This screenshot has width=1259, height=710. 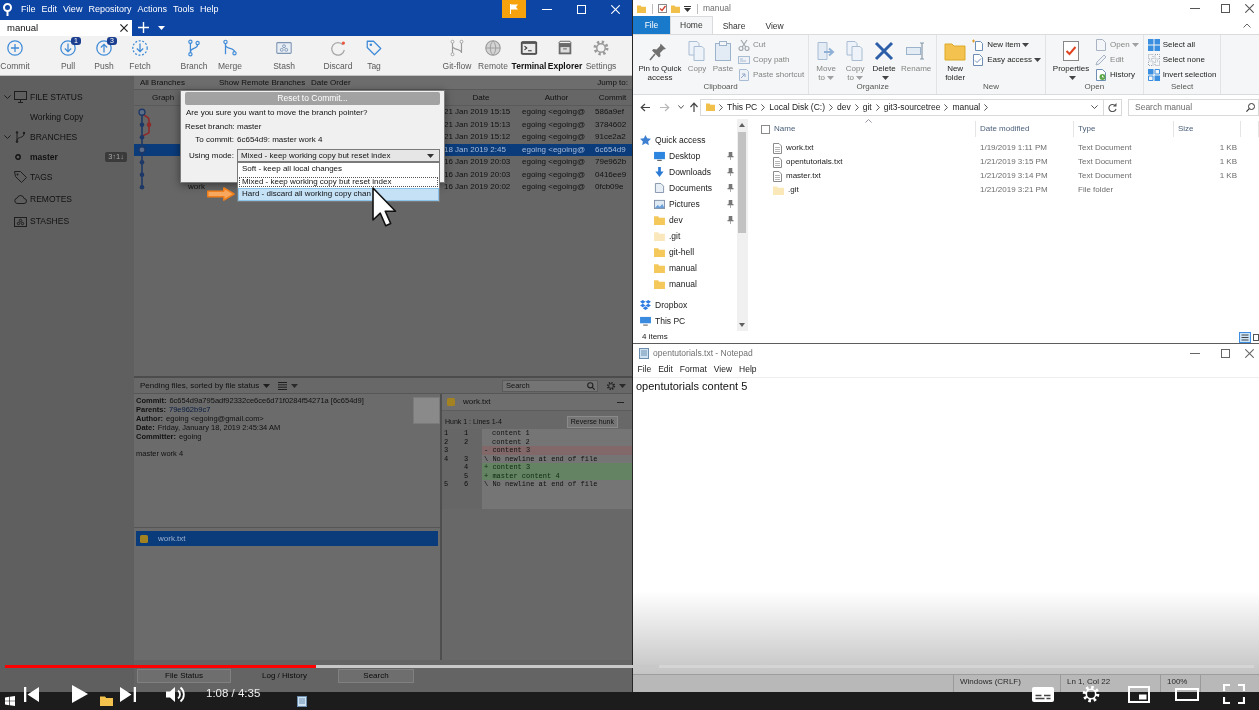 What do you see at coordinates (765, 129) in the screenshot?
I see `checkbox` at bounding box center [765, 129].